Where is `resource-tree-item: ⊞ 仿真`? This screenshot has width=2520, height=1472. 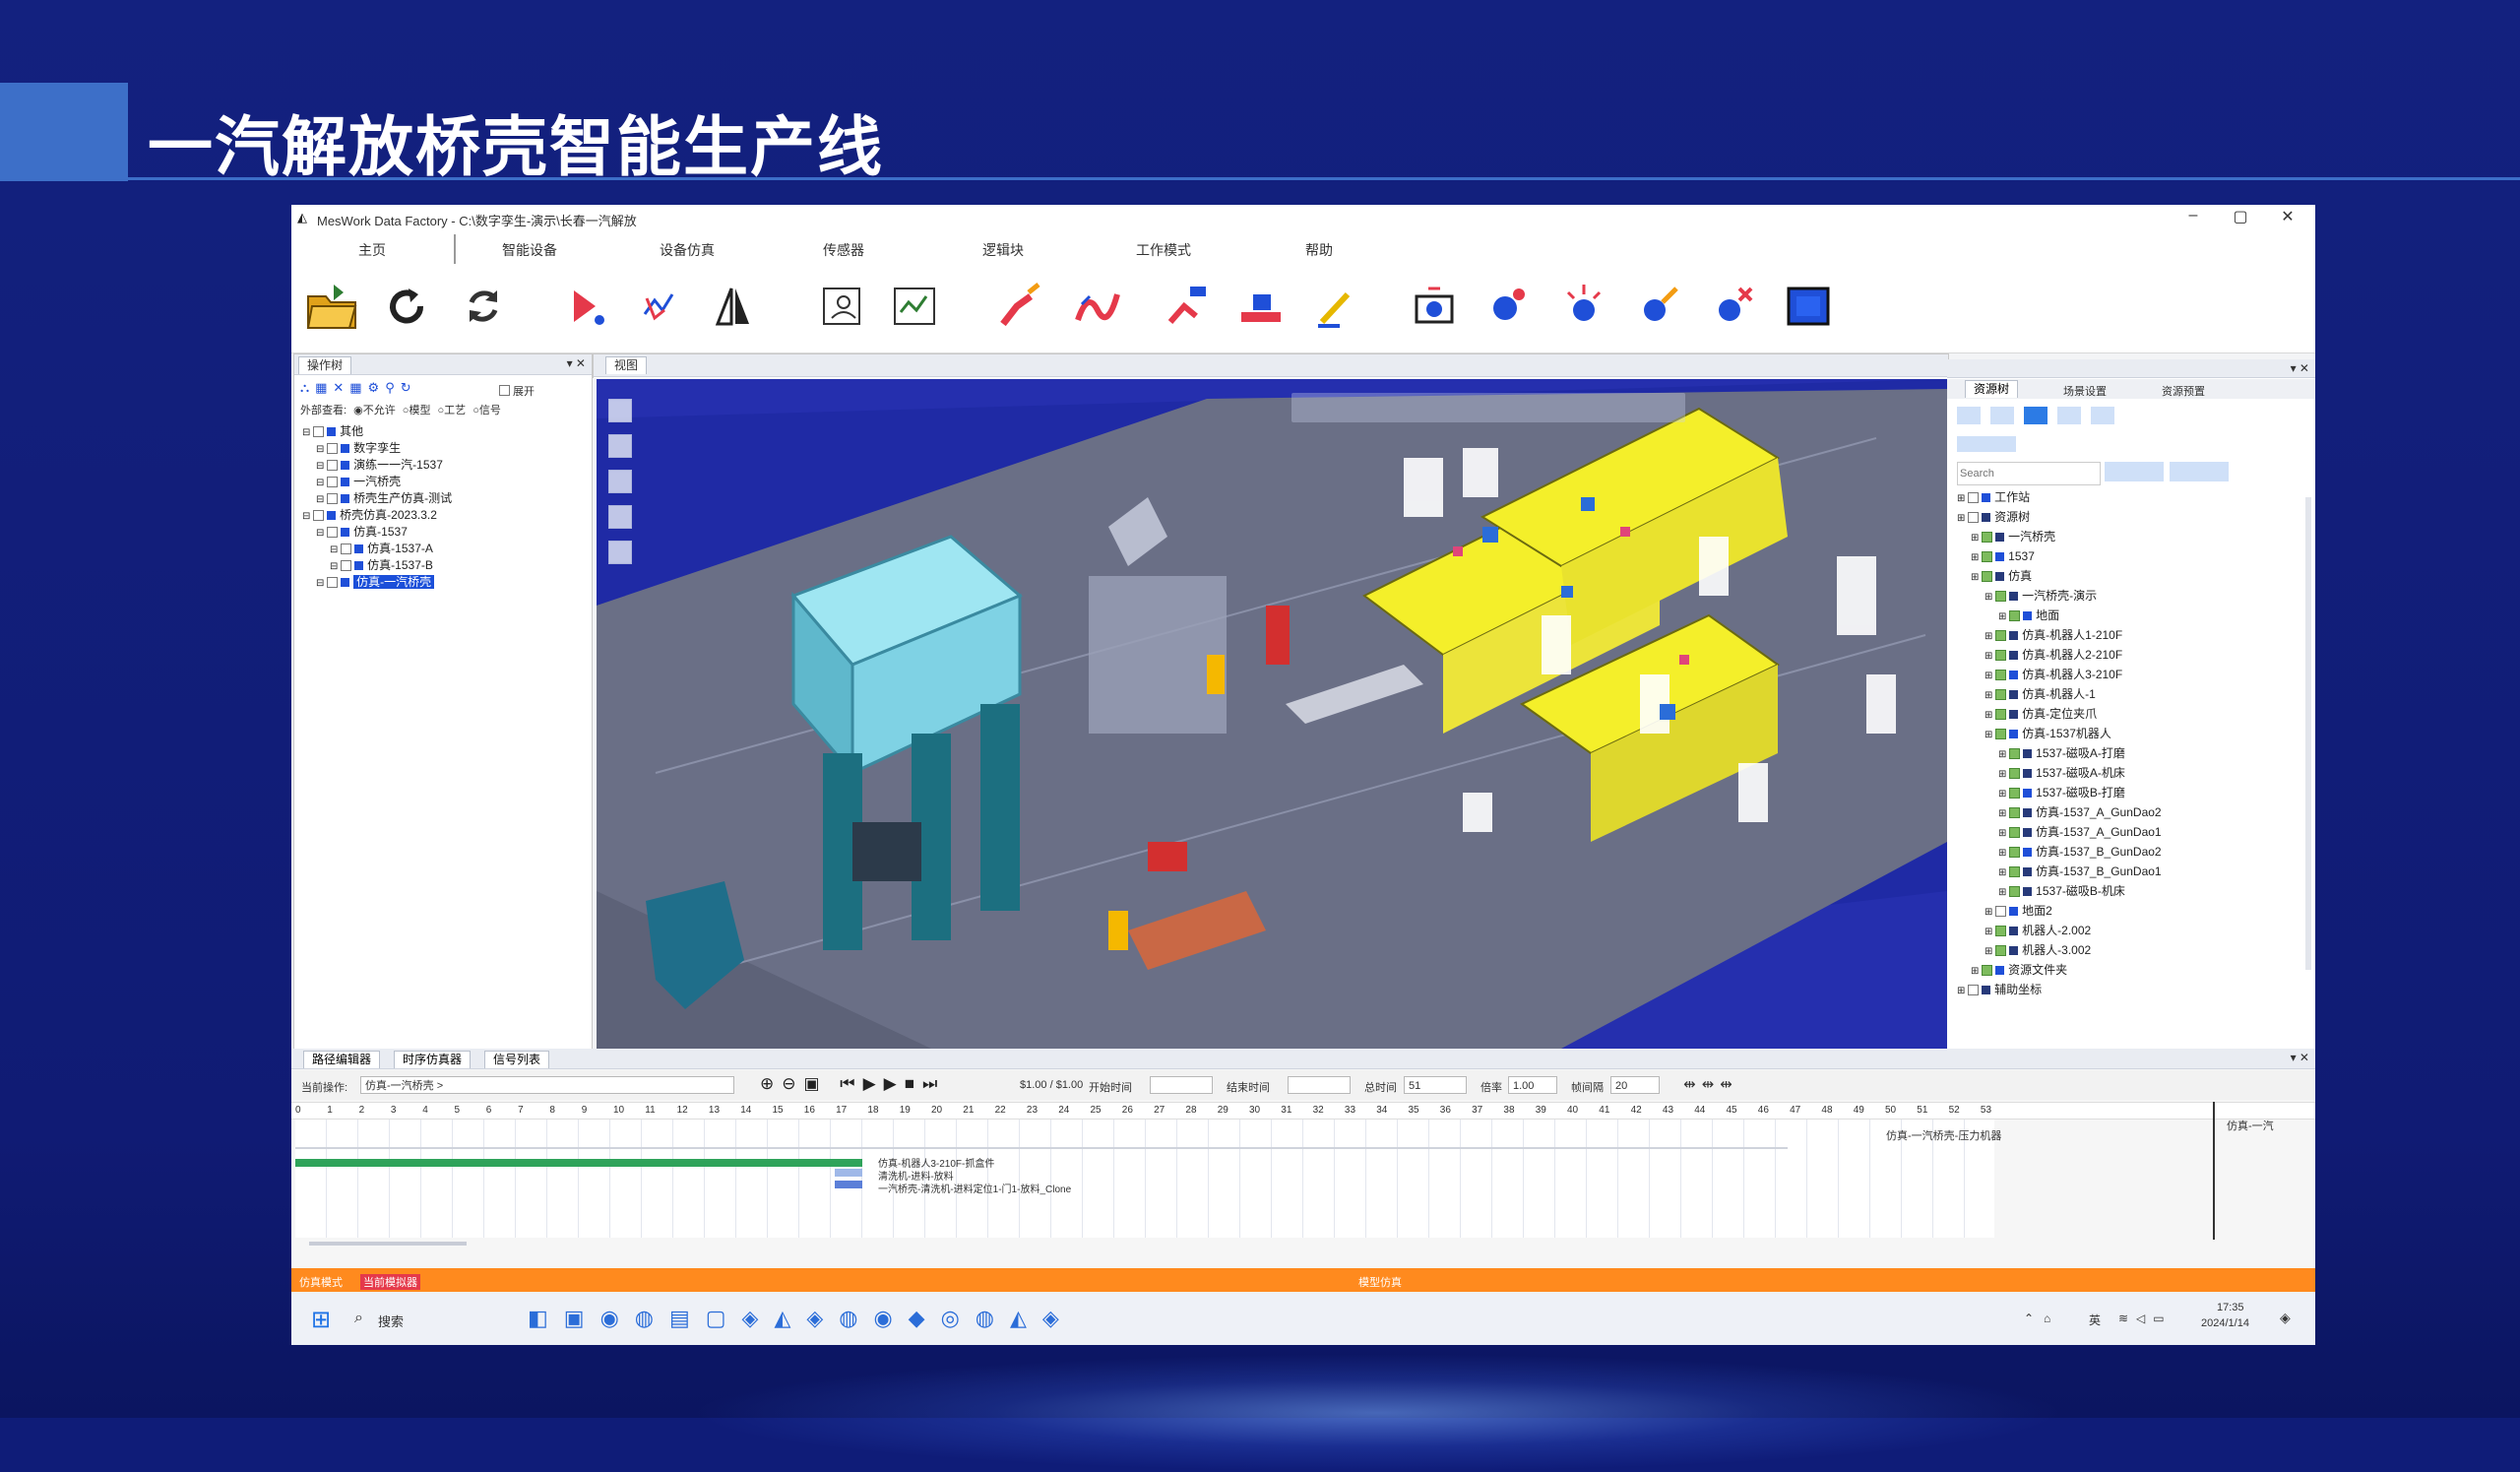 resource-tree-item: ⊞ 仿真 is located at coordinates (2001, 576).